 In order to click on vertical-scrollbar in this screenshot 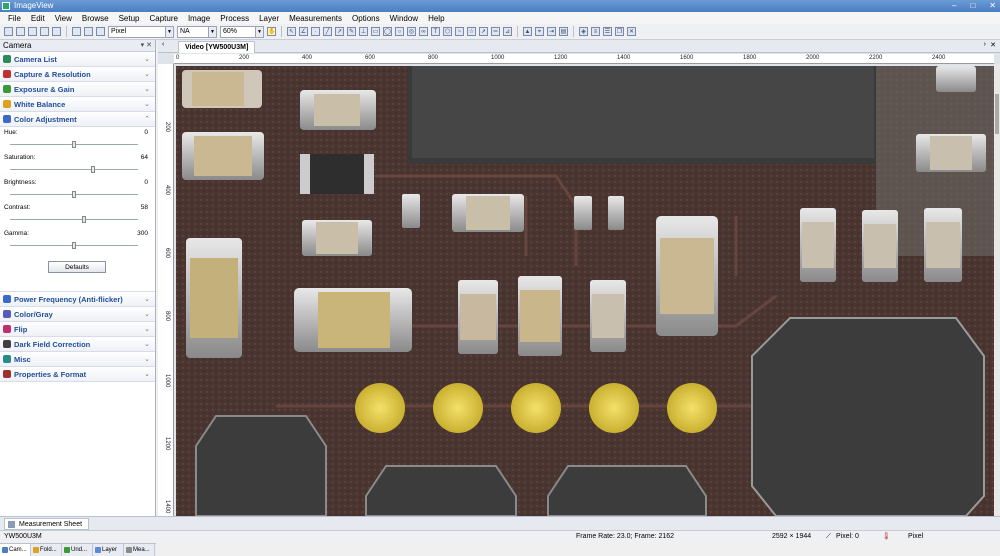, I will do `click(997, 290)`.